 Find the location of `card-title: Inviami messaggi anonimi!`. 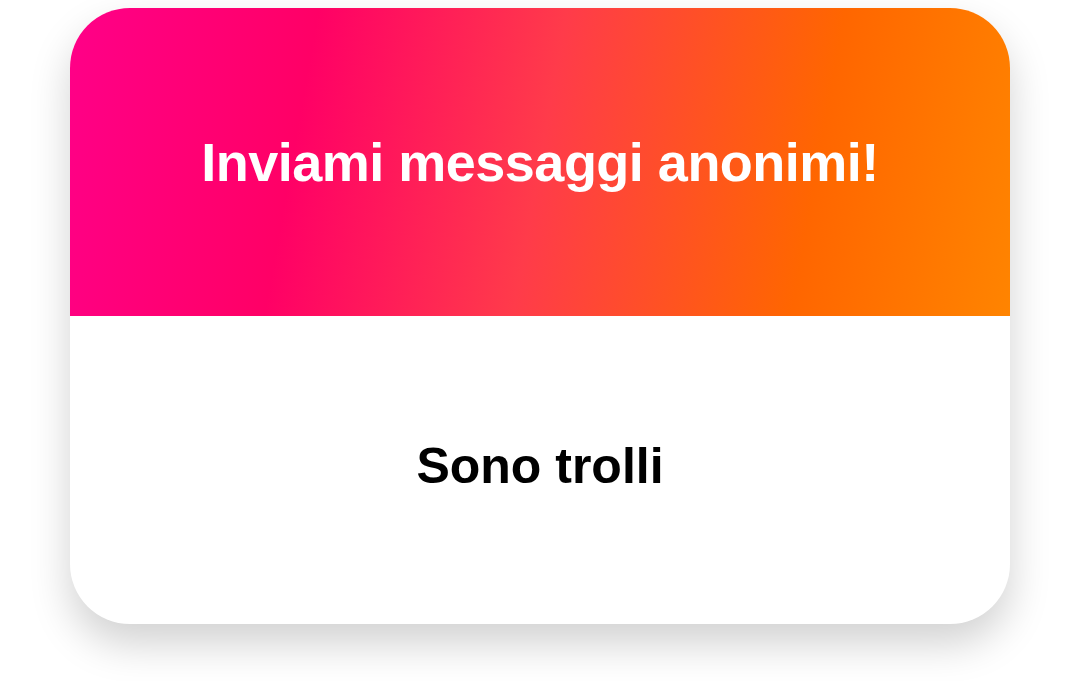

card-title: Inviami messaggi anonimi! is located at coordinates (540, 162).